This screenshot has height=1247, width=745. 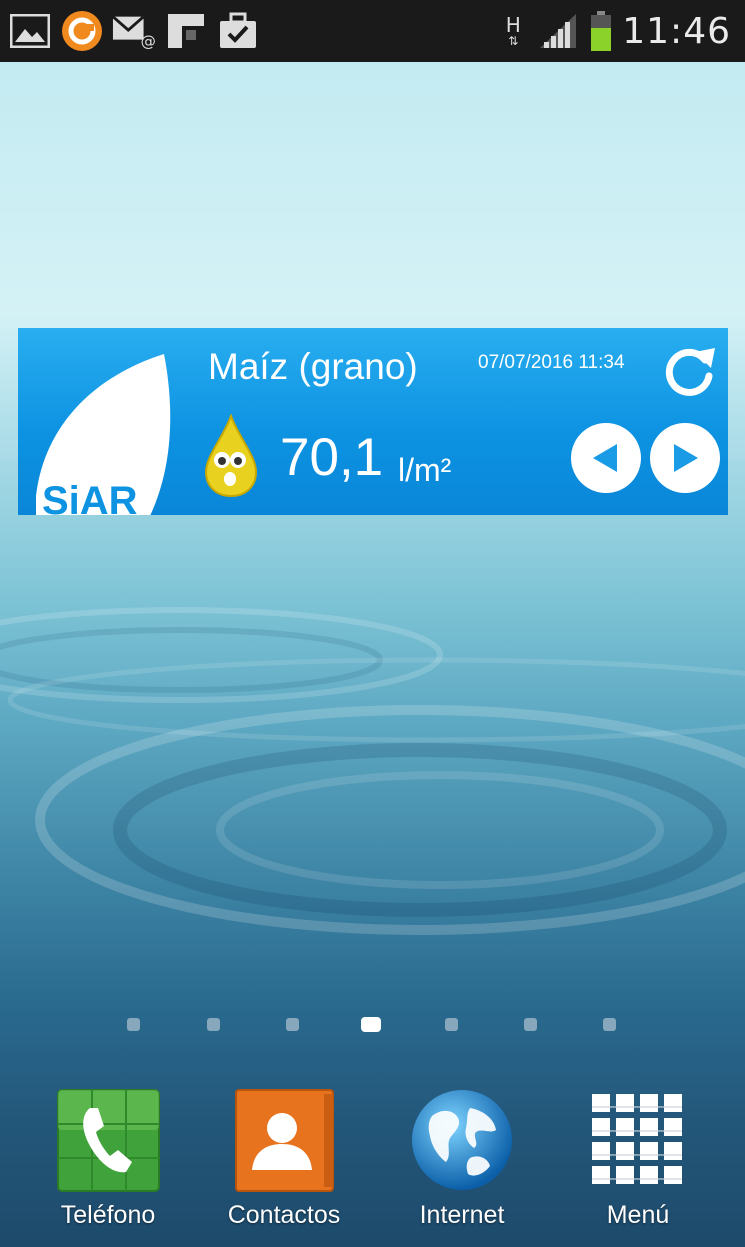 What do you see at coordinates (462, 1215) in the screenshot?
I see `dock-label-internet: Internet` at bounding box center [462, 1215].